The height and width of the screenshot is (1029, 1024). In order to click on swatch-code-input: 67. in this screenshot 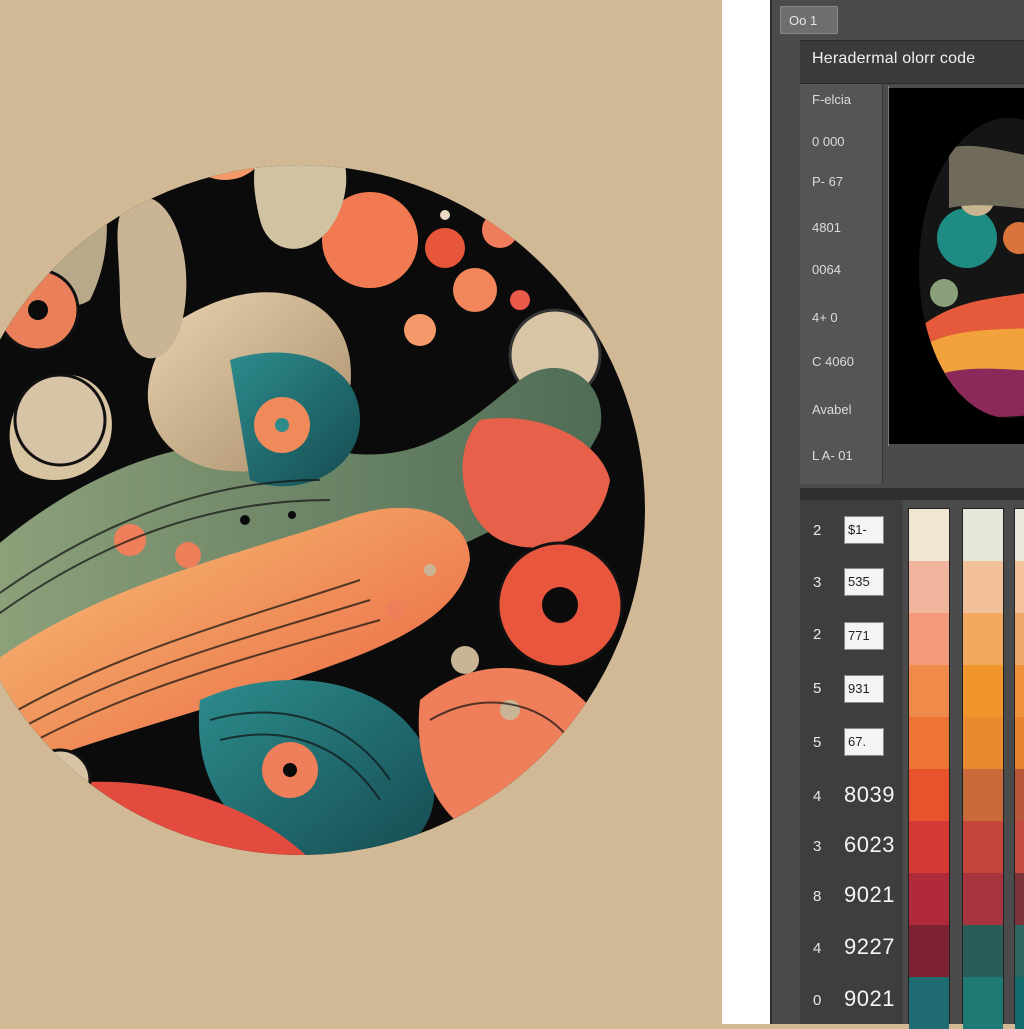, I will do `click(864, 742)`.